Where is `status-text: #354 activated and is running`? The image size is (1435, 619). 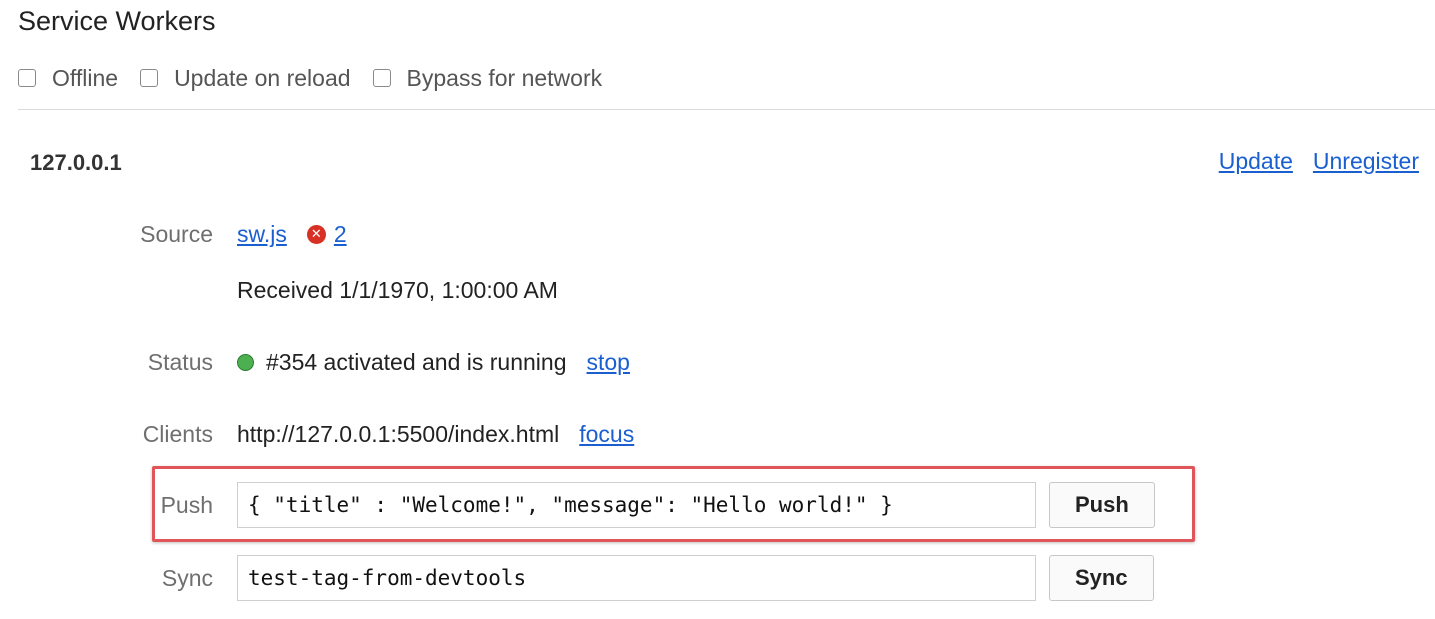
status-text: #354 activated and is running is located at coordinates (416, 361).